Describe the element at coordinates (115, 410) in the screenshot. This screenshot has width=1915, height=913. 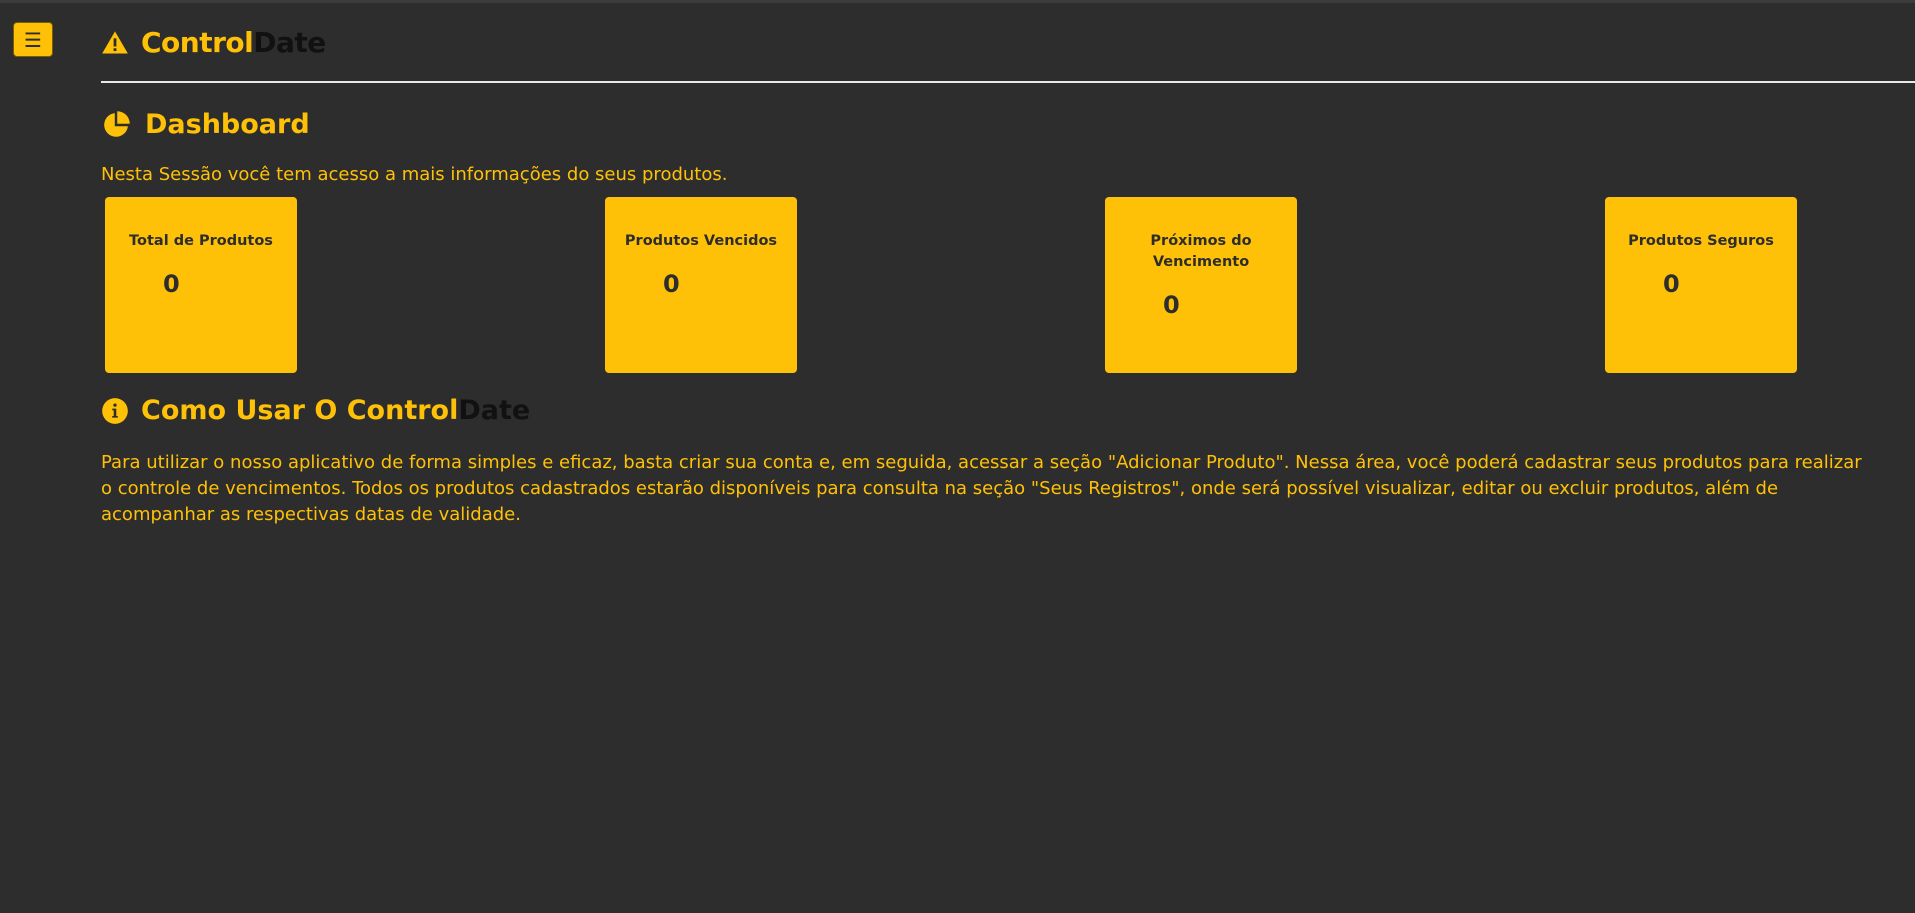
I see `info-circle-icon` at that location.